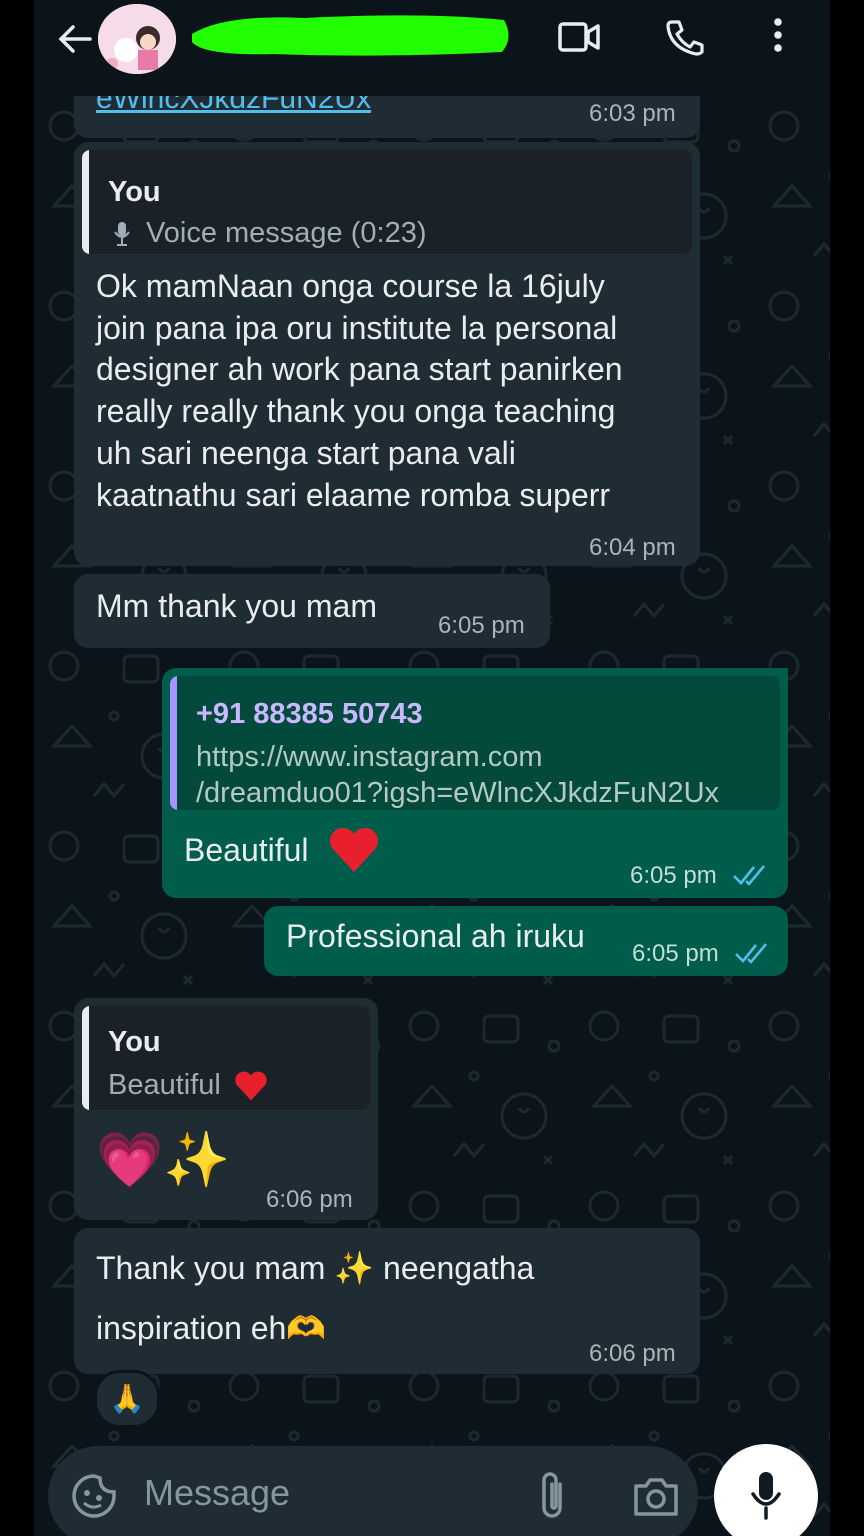  What do you see at coordinates (122, 234) in the screenshot?
I see `mic-small-icon` at bounding box center [122, 234].